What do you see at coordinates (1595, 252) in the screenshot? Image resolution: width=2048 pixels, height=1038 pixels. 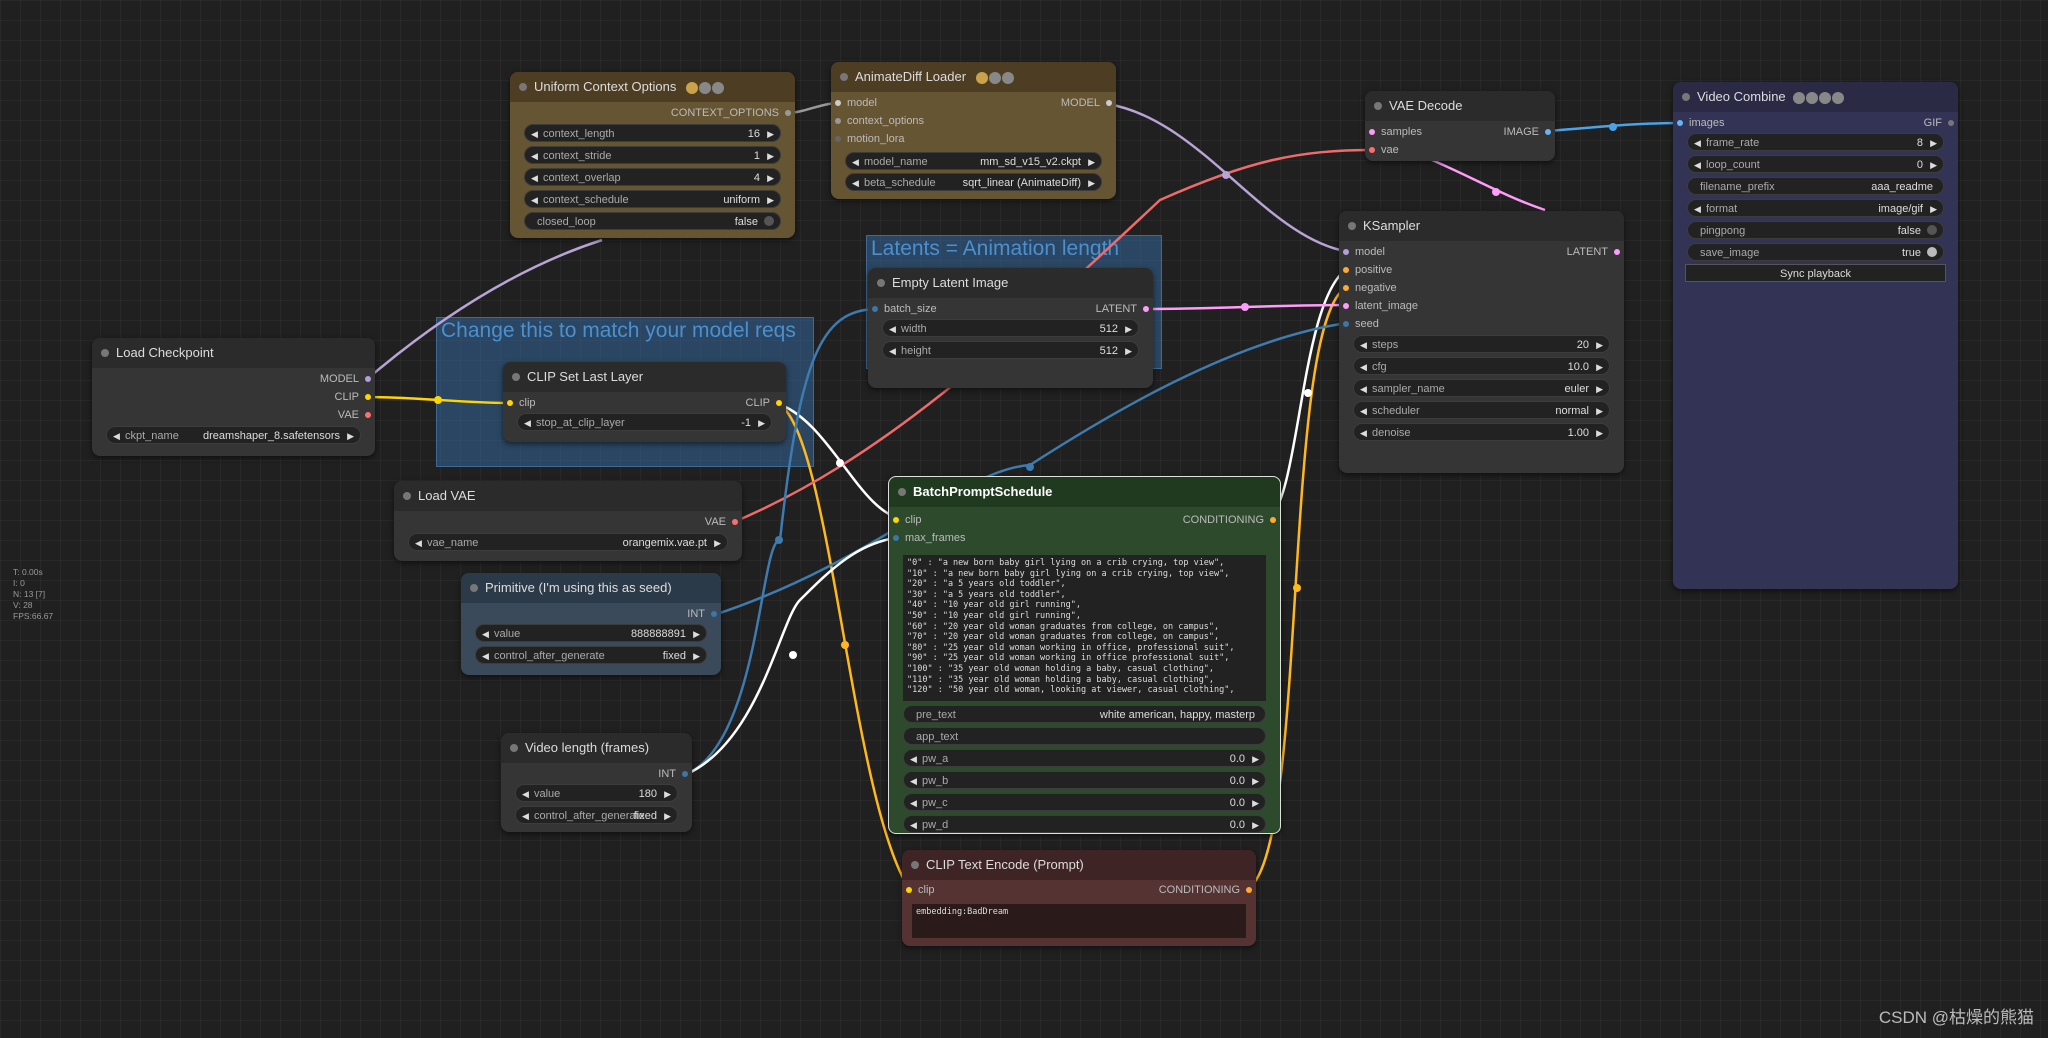 I see `output-latent: LATENT` at bounding box center [1595, 252].